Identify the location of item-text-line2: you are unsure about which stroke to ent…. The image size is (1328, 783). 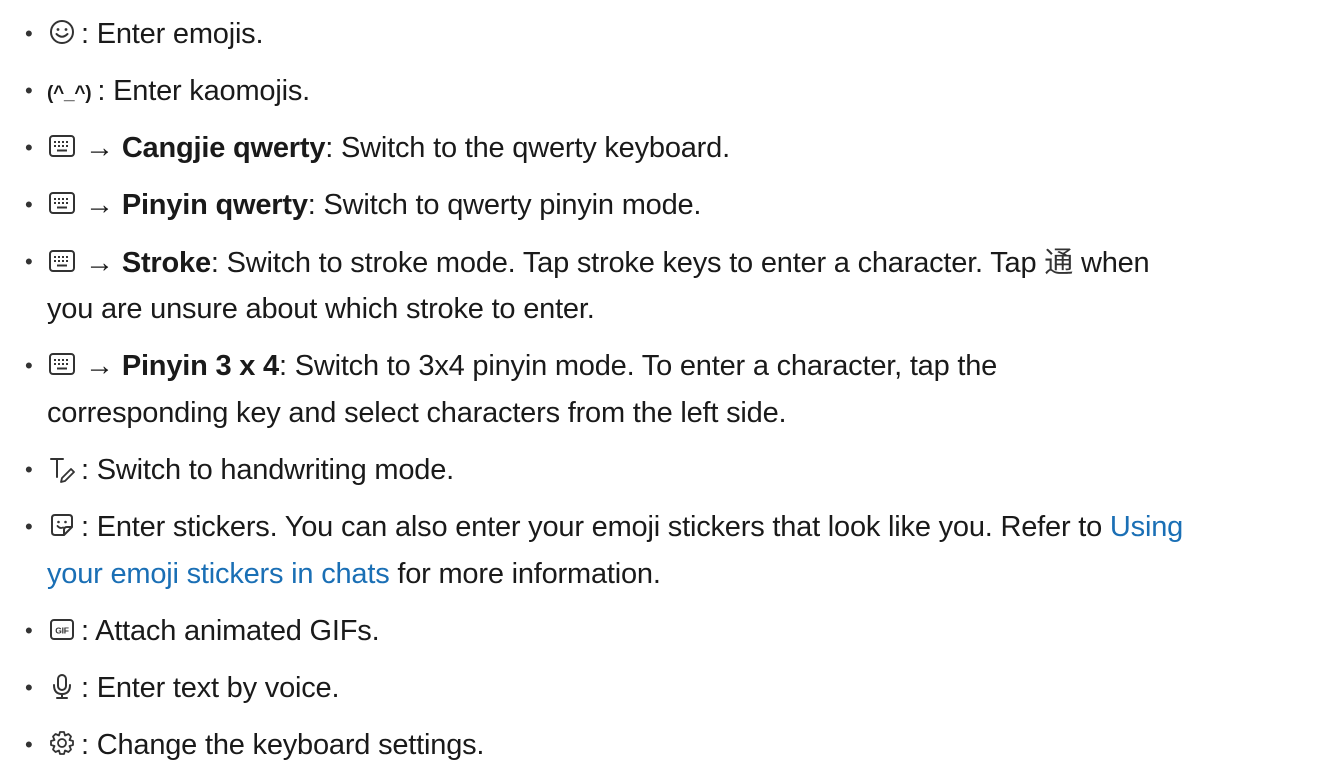
(321, 309).